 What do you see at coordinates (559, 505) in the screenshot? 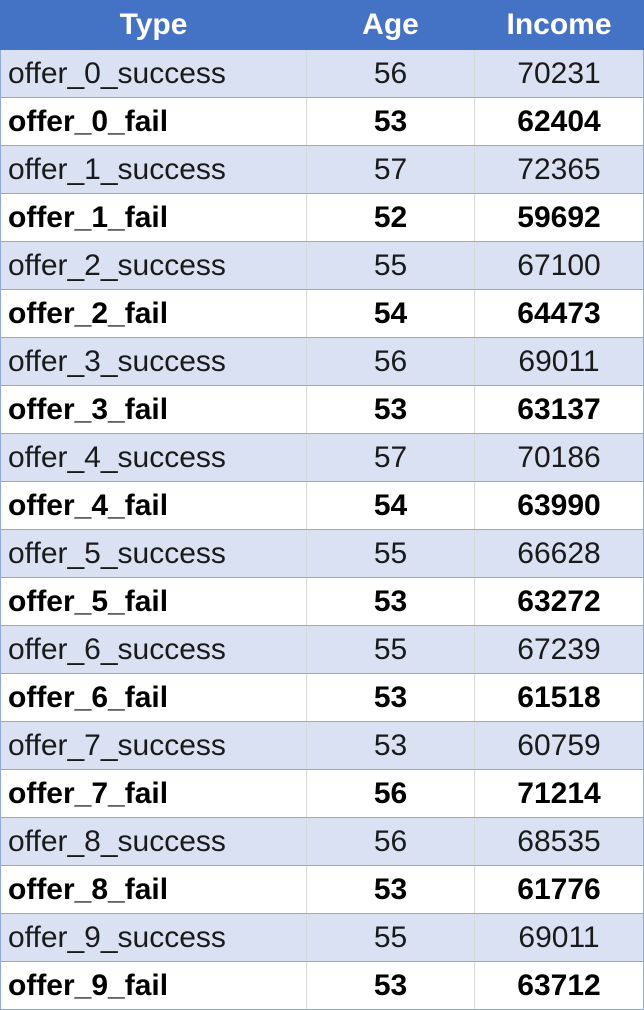
I see `income-cell: 63990` at bounding box center [559, 505].